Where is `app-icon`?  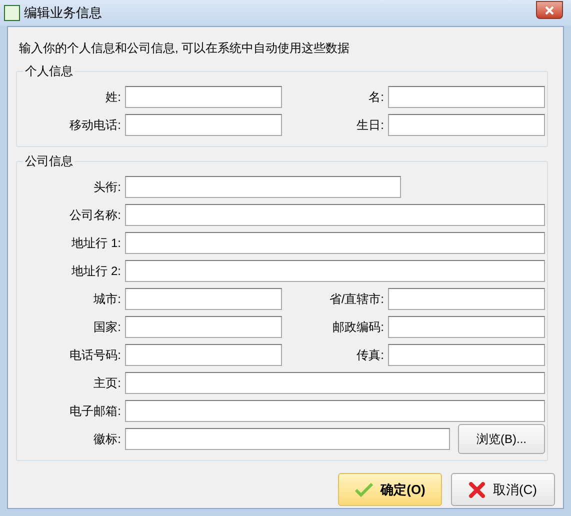
app-icon is located at coordinates (12, 13).